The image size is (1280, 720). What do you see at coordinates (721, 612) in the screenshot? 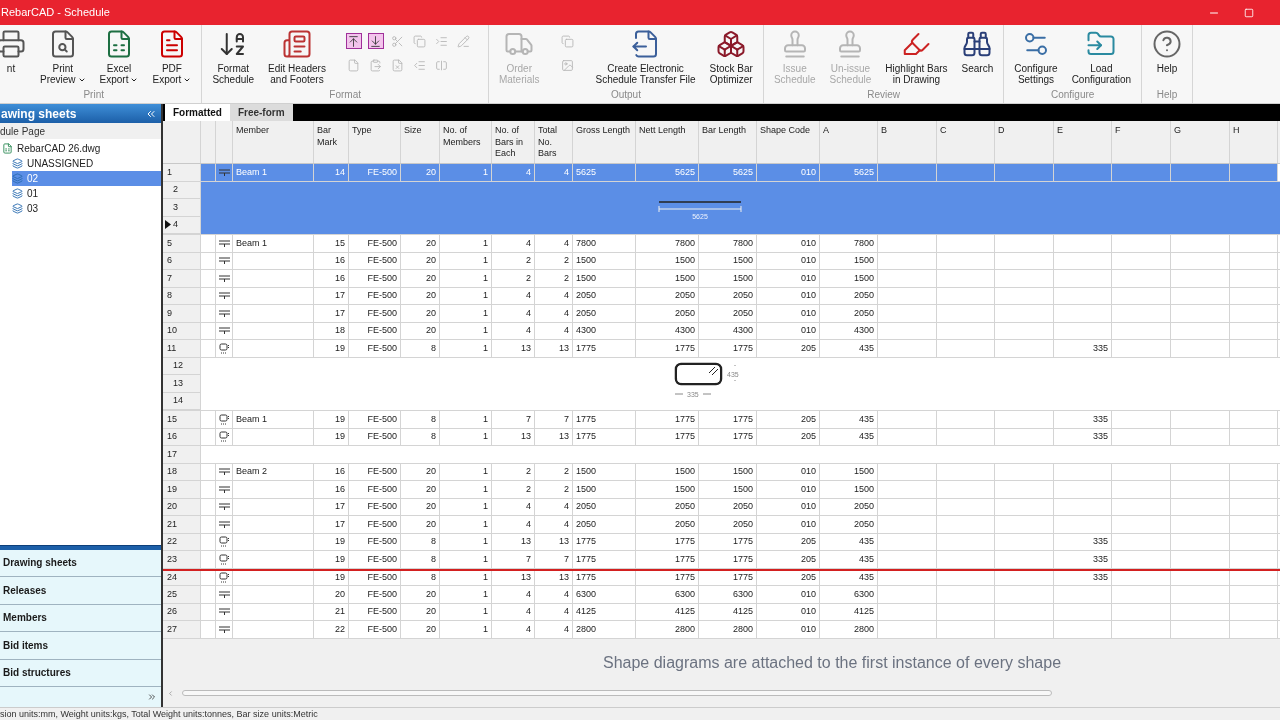
I see `table-row: 26 21 FE-500 20 1 4 4 4125 4125 4125 010 4125` at bounding box center [721, 612].